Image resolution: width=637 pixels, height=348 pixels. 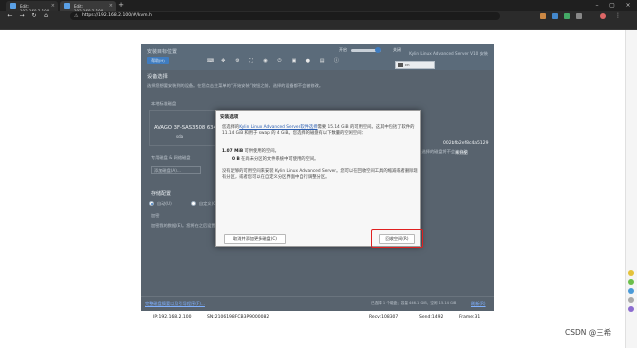 I want to click on encryption-label: 加密, so click(x=155, y=215).